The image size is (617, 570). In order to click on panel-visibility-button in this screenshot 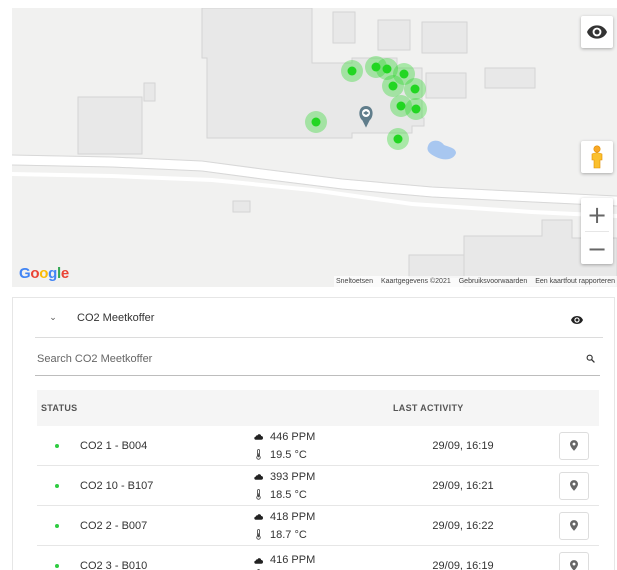, I will do `click(577, 320)`.